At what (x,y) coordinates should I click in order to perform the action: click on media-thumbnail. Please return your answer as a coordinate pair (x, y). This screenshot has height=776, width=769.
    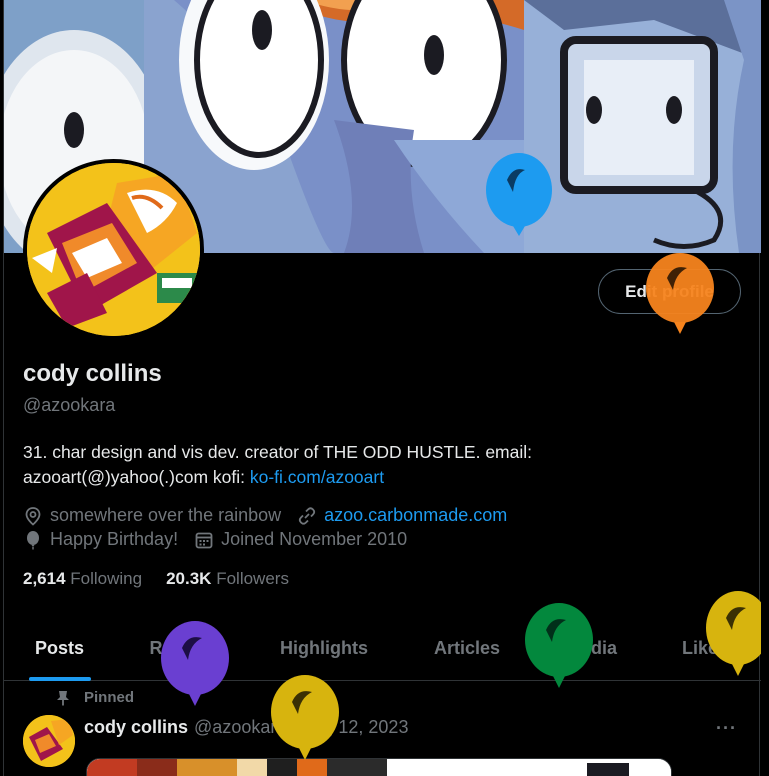
    Looking at the image, I should click on (379, 767).